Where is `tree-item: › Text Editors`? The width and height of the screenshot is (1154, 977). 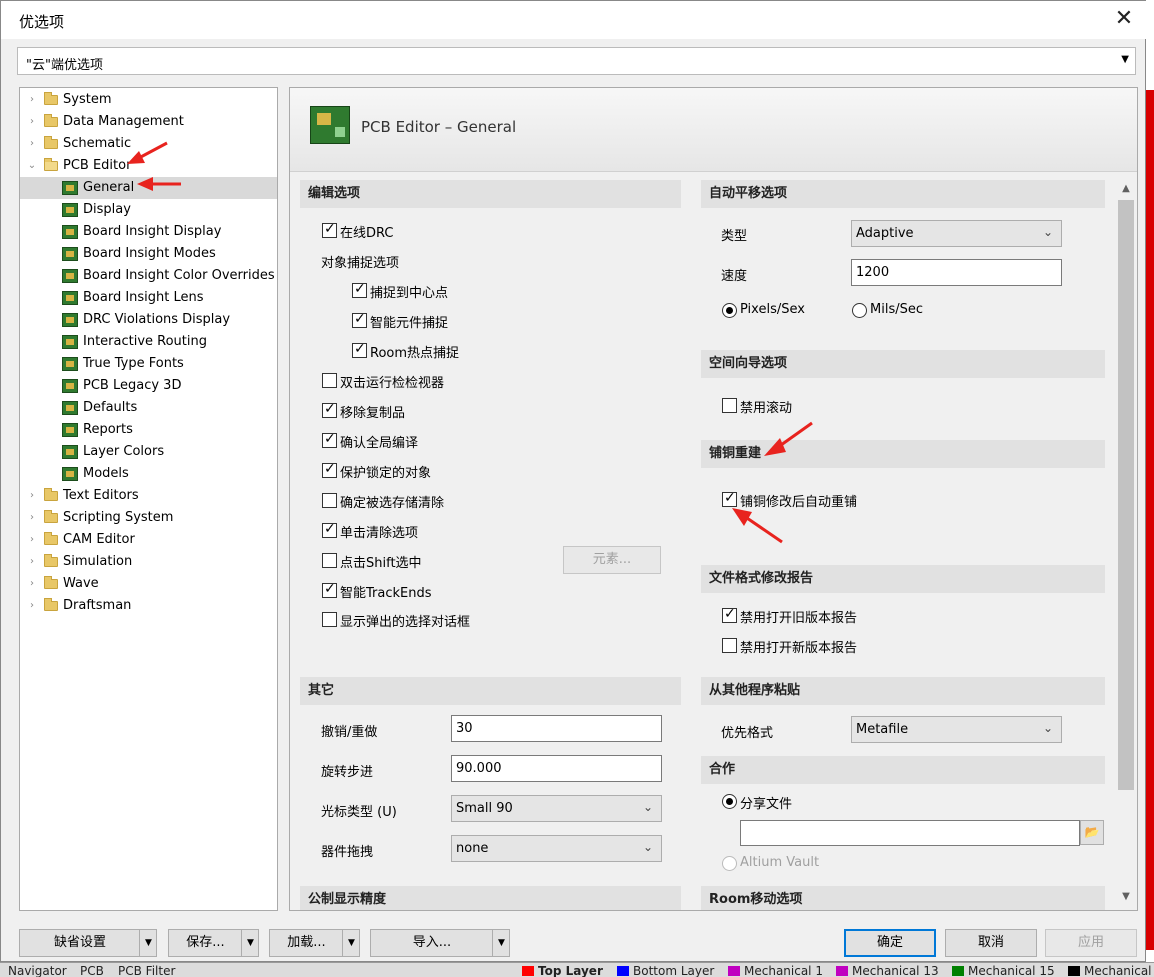
tree-item: › Text Editors is located at coordinates (148, 496).